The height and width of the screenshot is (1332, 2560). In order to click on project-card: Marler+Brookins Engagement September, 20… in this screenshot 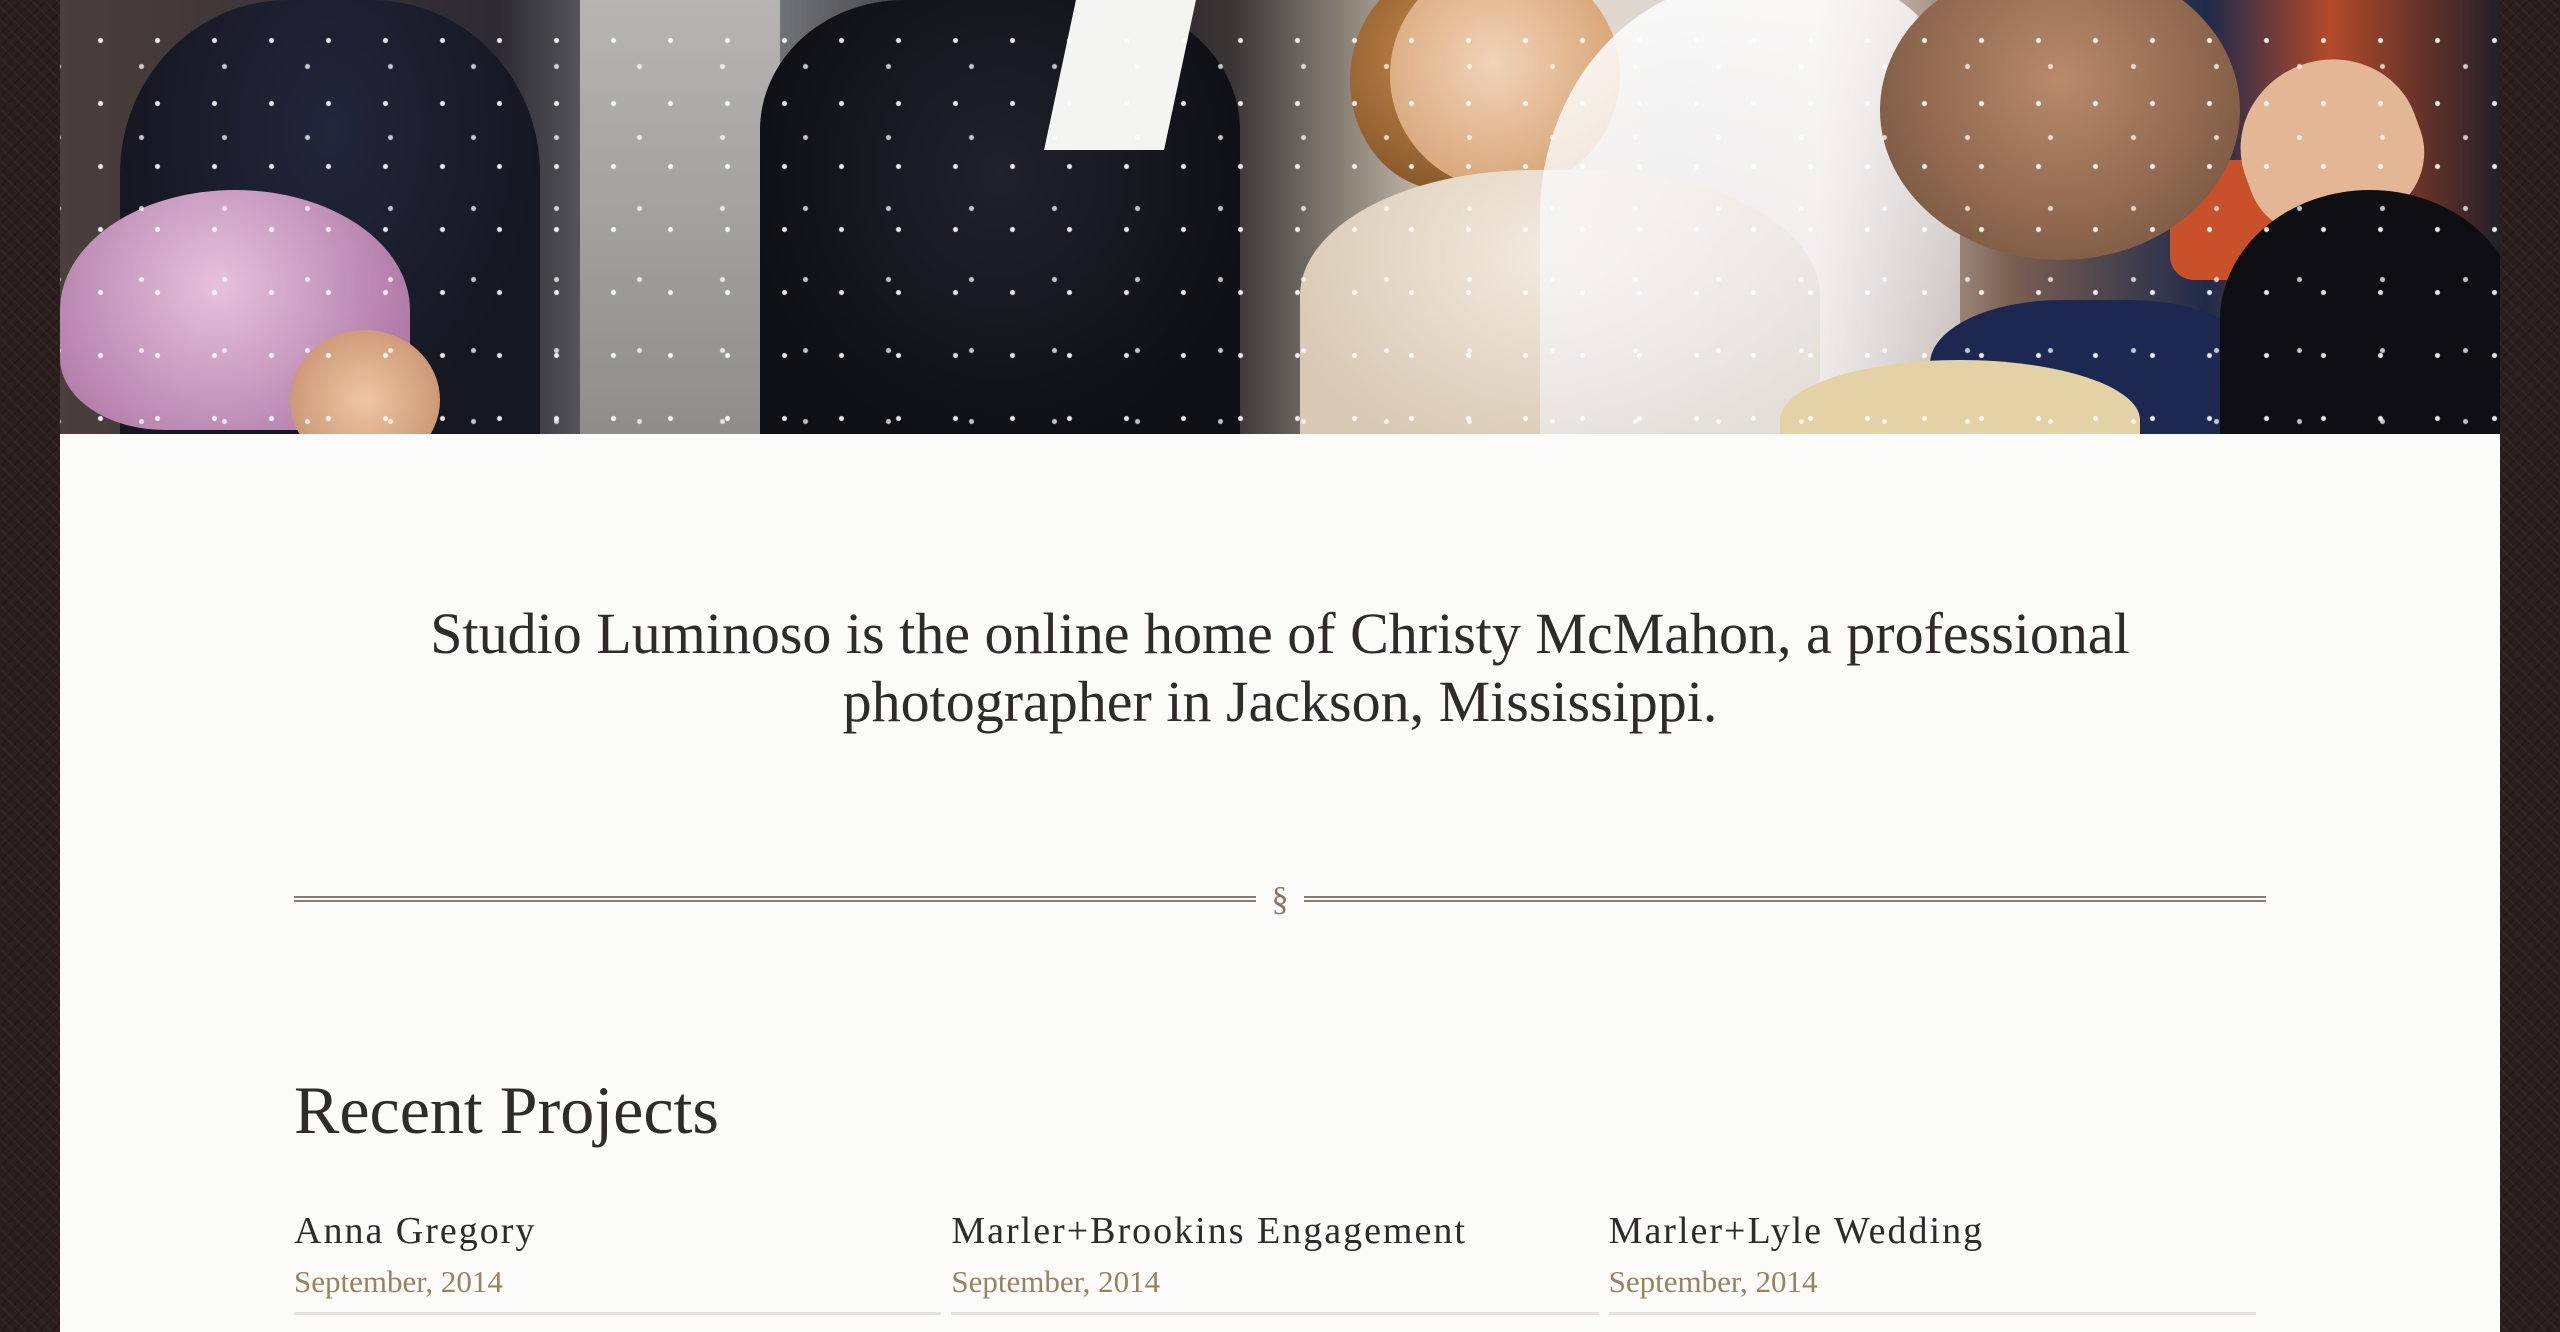, I will do `click(1275, 1260)`.